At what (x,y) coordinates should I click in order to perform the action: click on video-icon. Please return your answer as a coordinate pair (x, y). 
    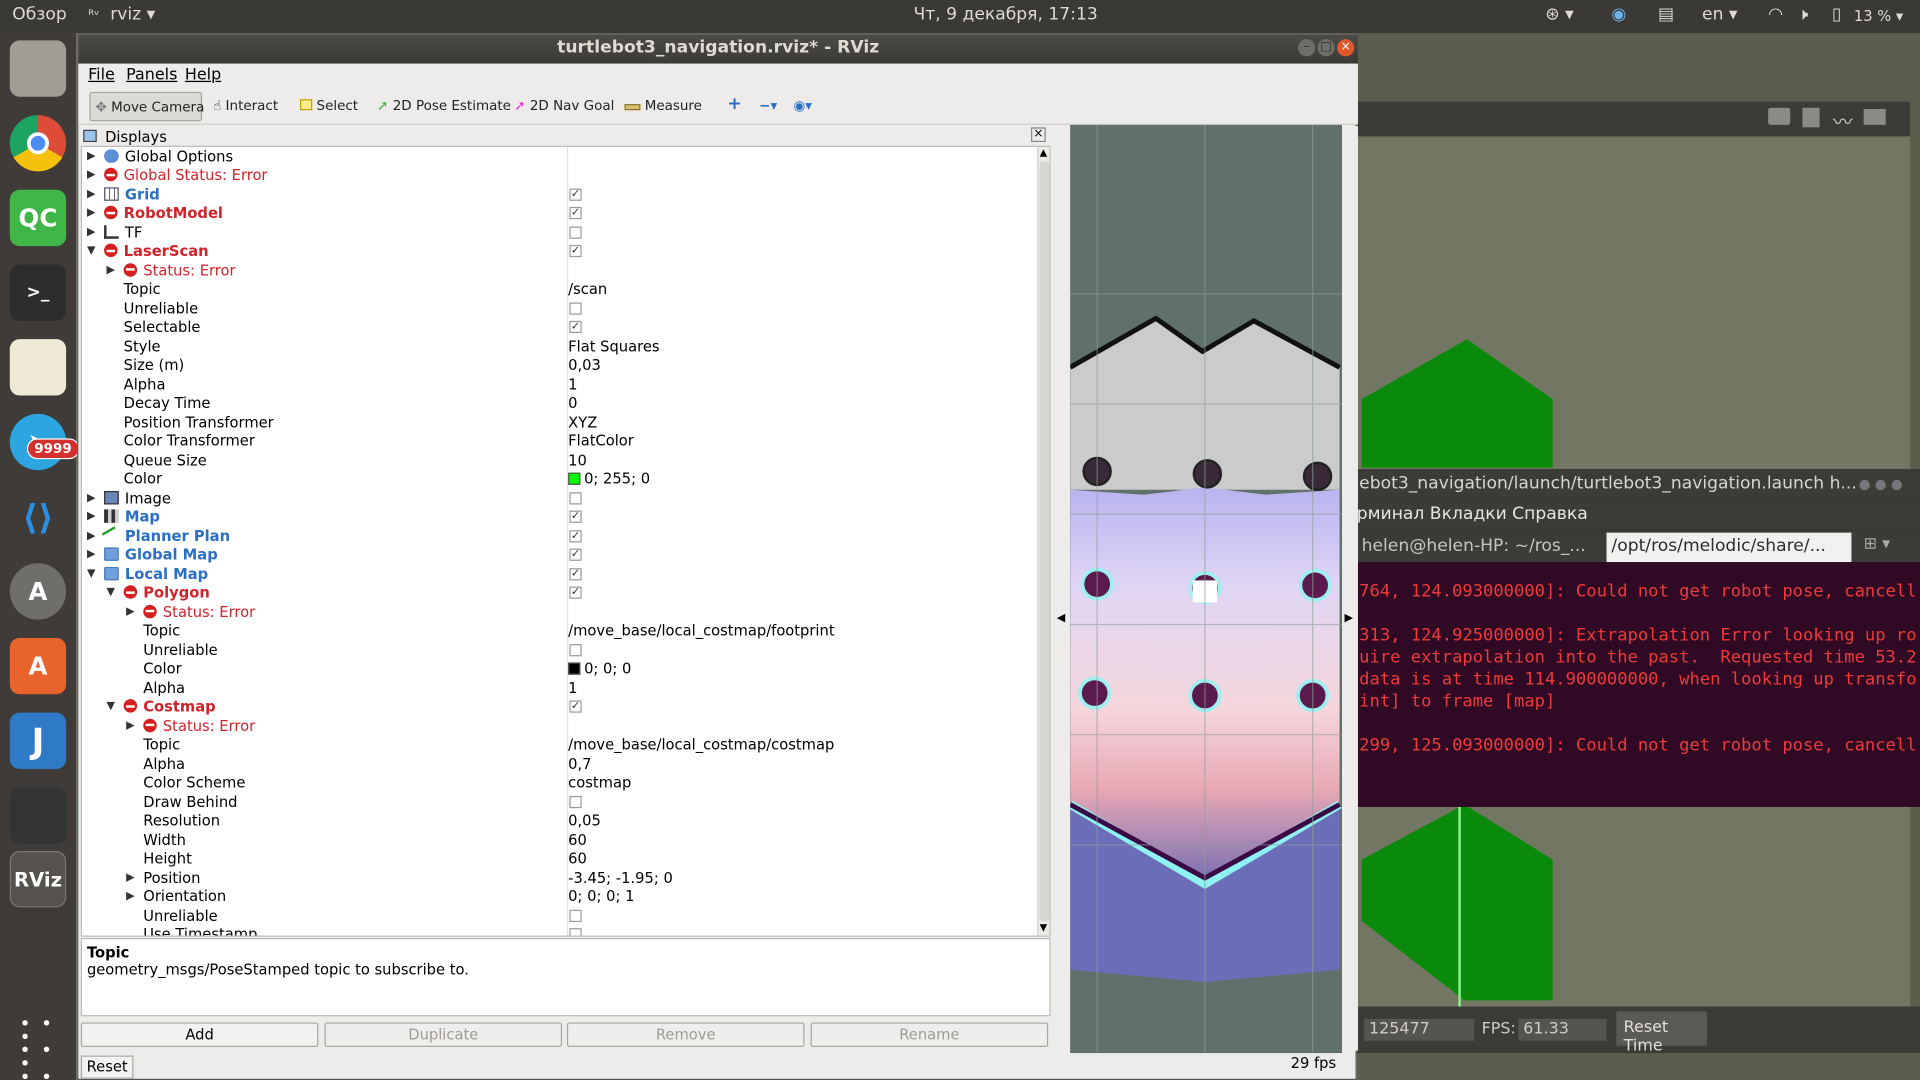
    Looking at the image, I should click on (1874, 116).